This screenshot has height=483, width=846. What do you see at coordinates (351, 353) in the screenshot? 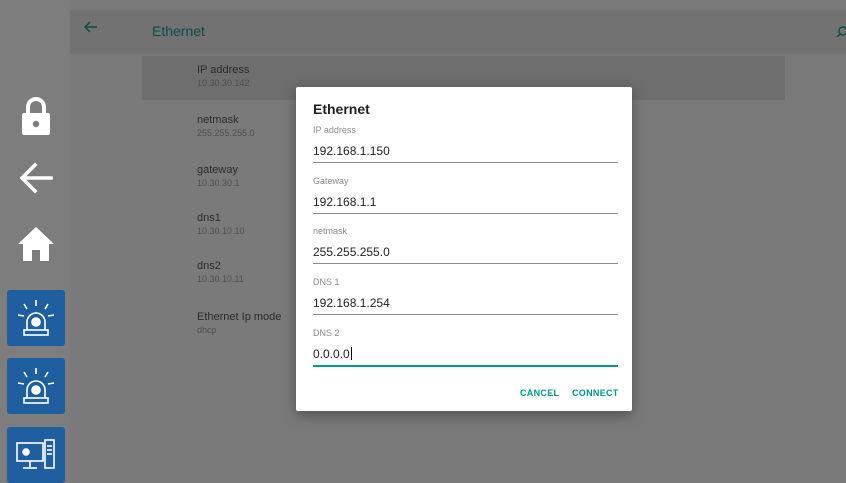
I see `text-cursor` at bounding box center [351, 353].